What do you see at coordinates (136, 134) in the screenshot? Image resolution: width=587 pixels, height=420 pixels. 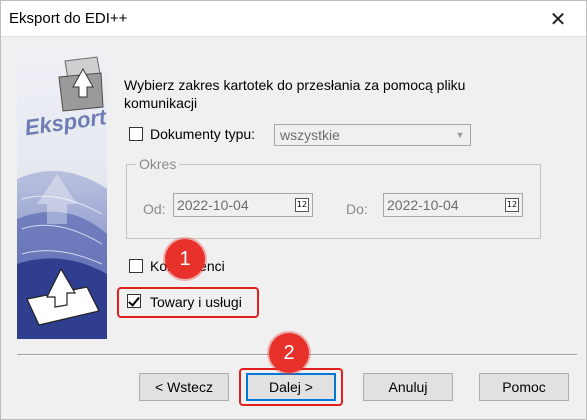 I see `documents-checkbox` at bounding box center [136, 134].